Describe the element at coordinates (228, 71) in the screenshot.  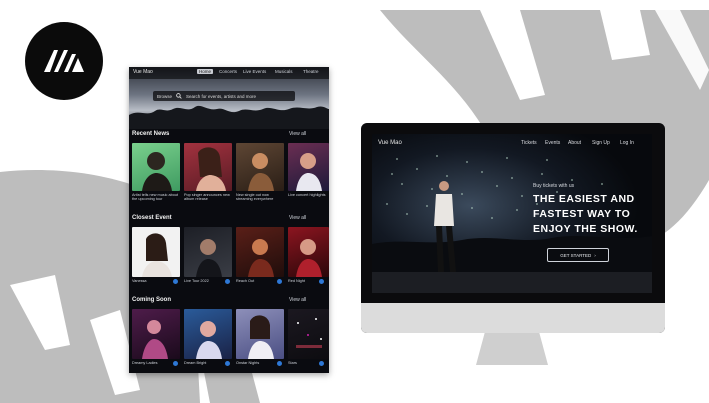
I see `tablet-nav-concerts: Concerts` at that location.